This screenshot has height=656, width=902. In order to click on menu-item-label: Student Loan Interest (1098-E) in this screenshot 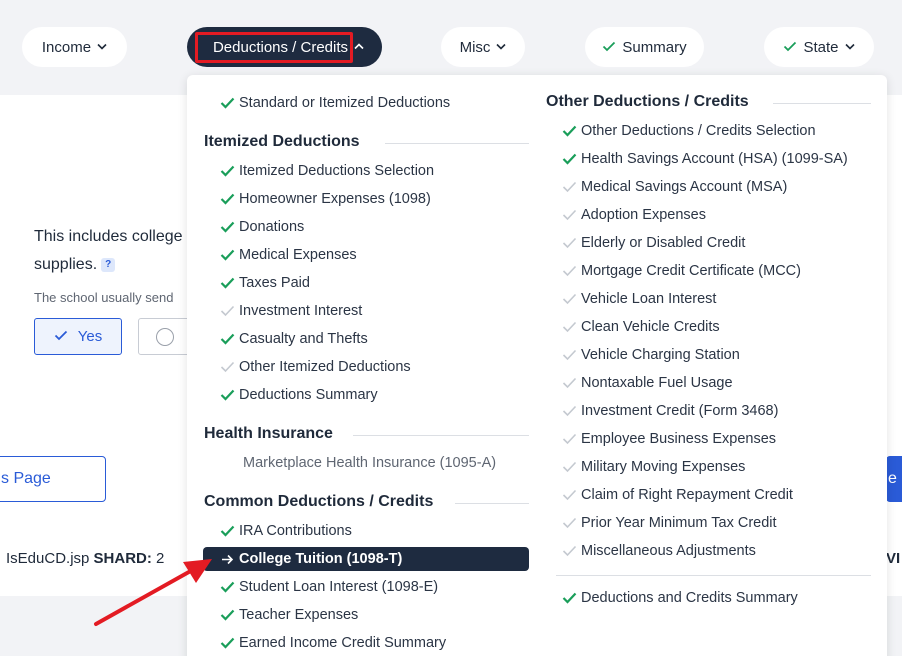, I will do `click(339, 587)`.